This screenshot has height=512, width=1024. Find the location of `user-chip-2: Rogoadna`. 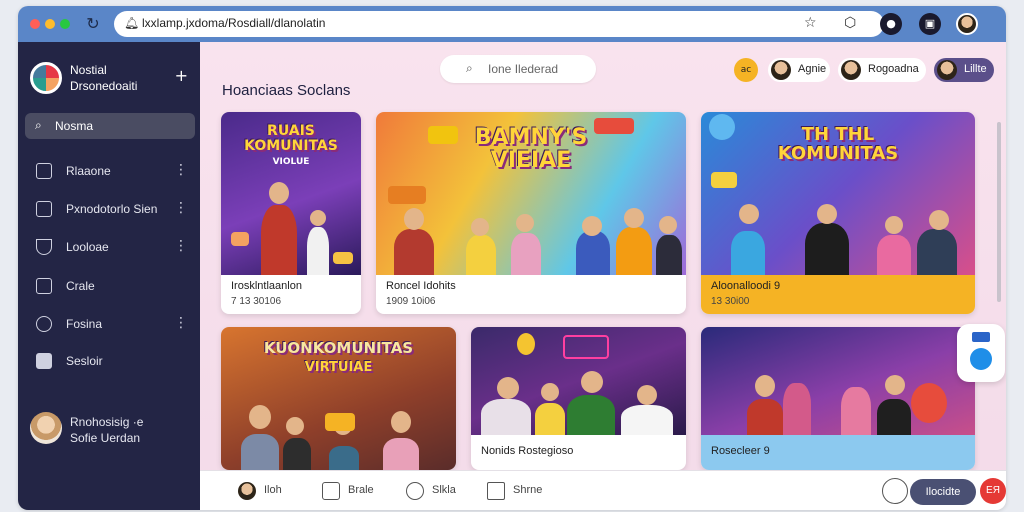

user-chip-2: Rogoadna is located at coordinates (882, 70).